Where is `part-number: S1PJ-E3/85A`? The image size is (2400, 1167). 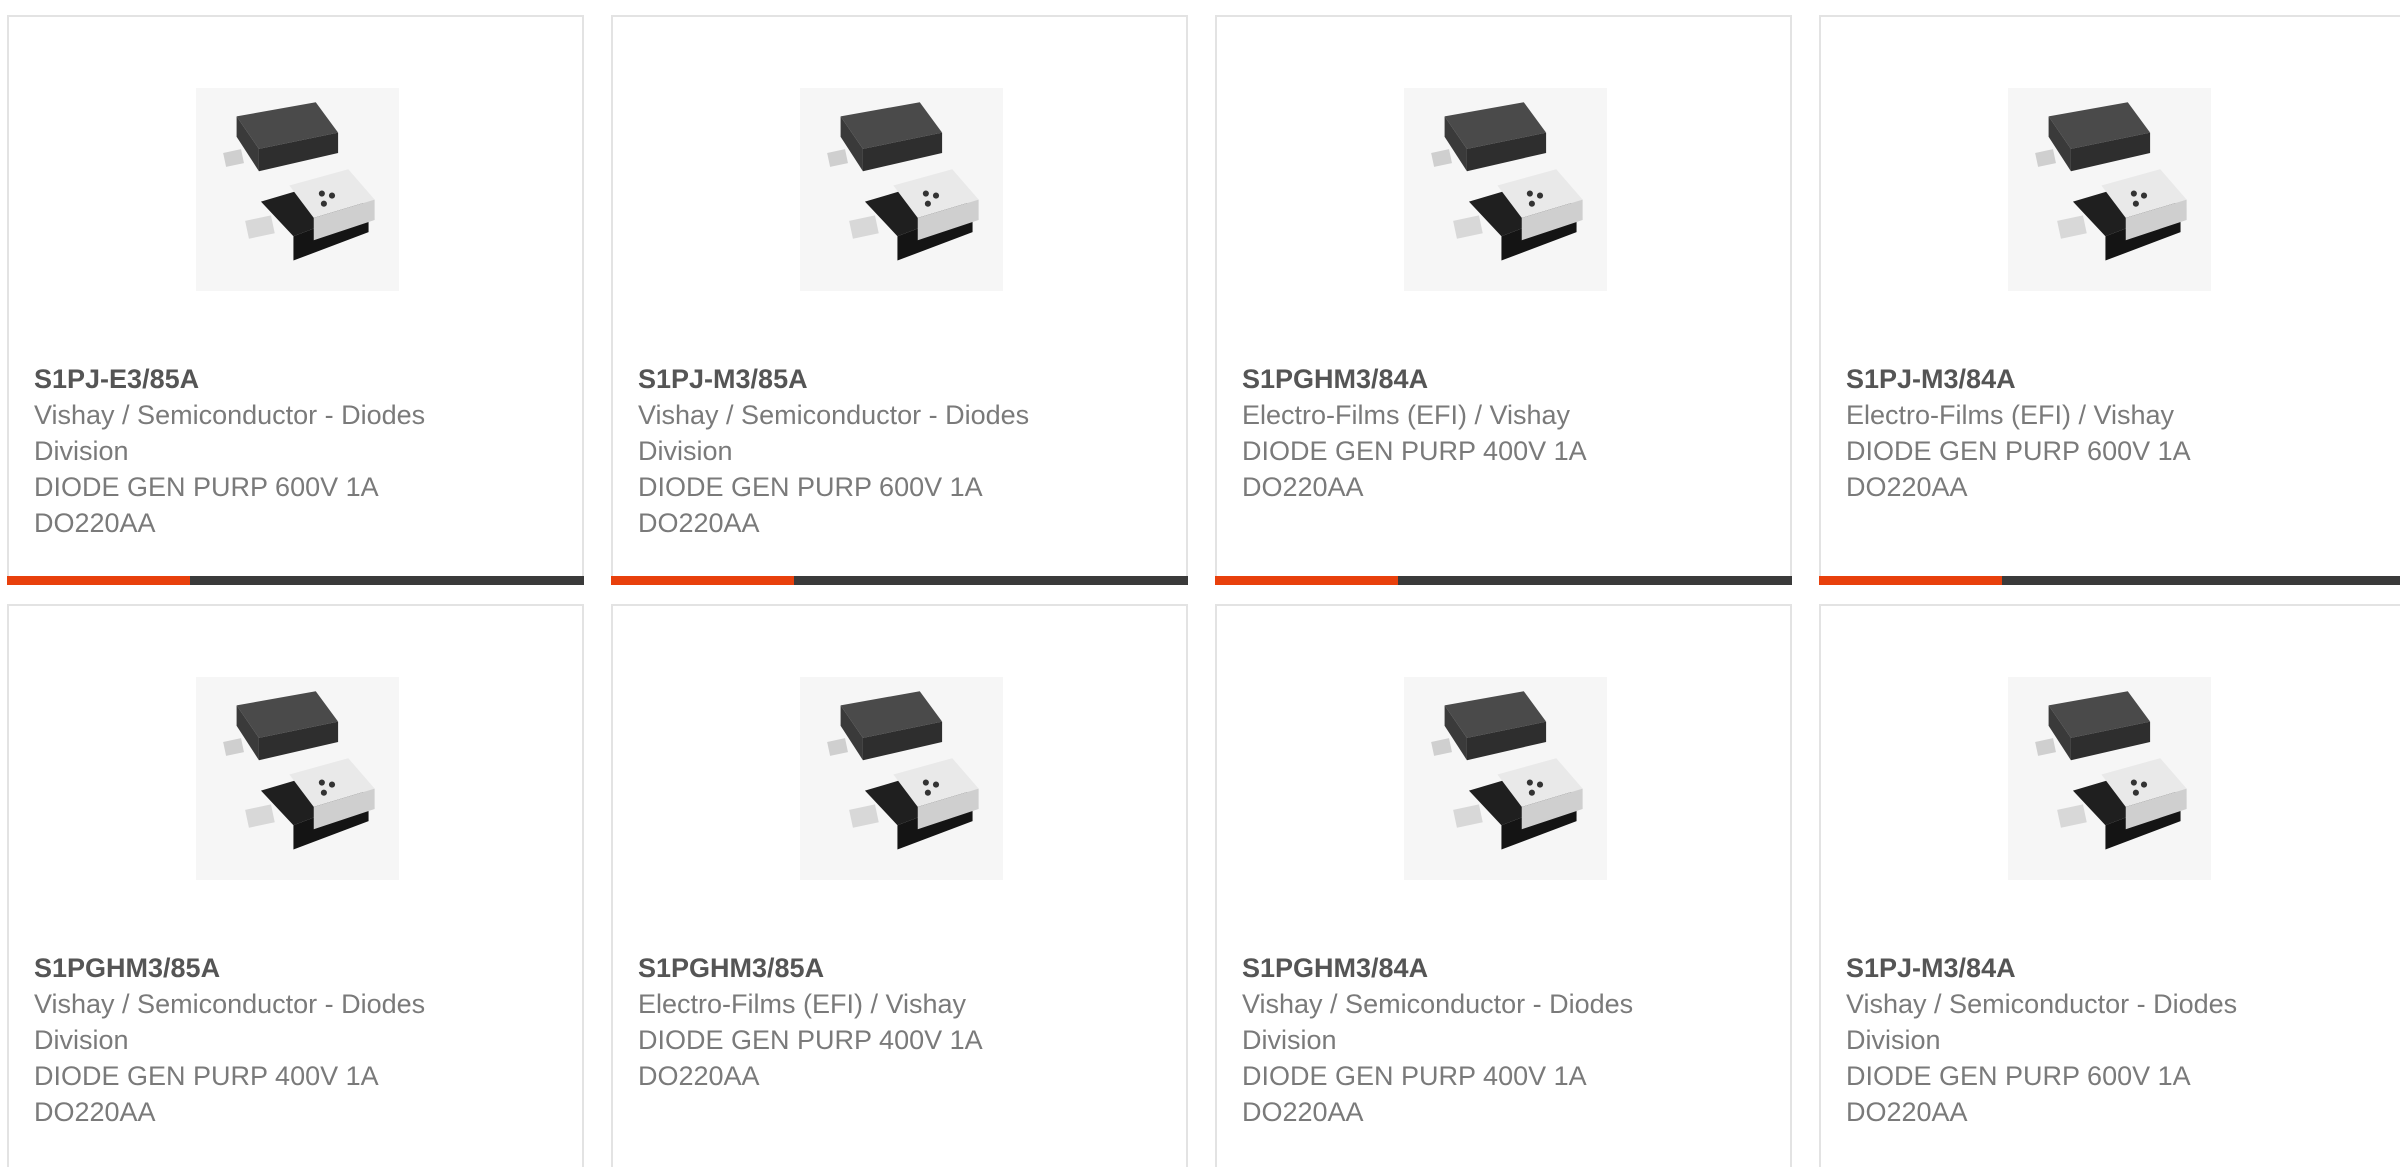 part-number: S1PJ-E3/85A is located at coordinates (254, 379).